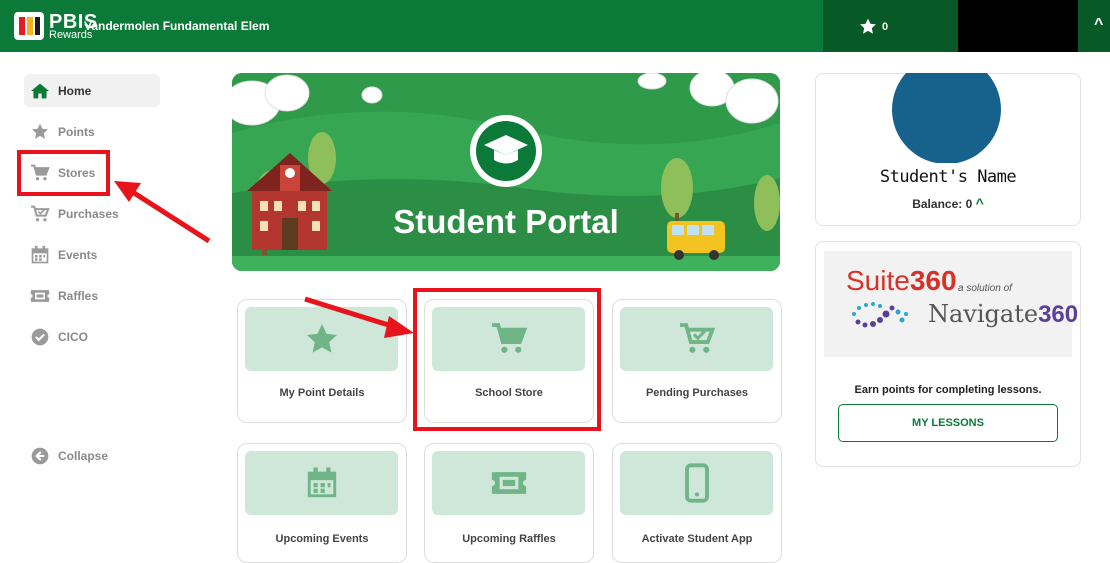 The width and height of the screenshot is (1110, 563). I want to click on sidebar-item-purchases: Purchases, so click(92, 213).